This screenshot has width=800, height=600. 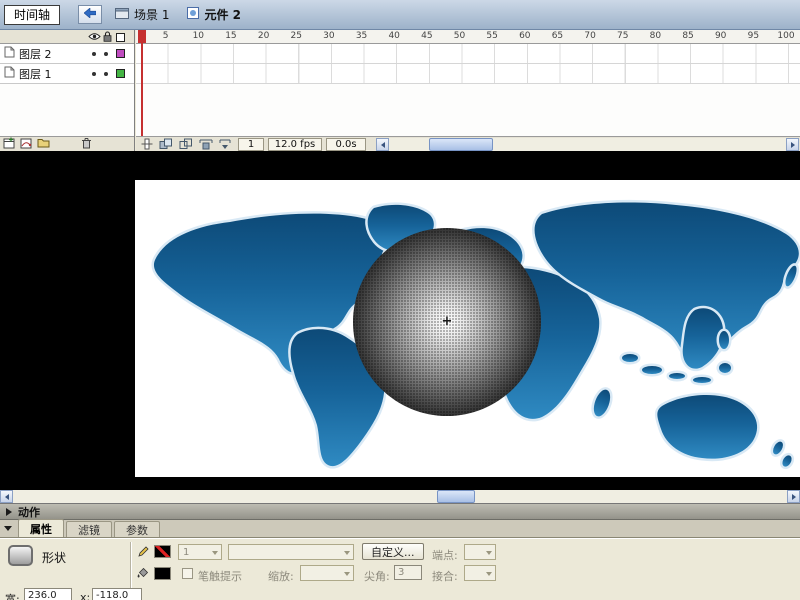 What do you see at coordinates (251, 144) in the screenshot?
I see `current-frame-indicator: 1` at bounding box center [251, 144].